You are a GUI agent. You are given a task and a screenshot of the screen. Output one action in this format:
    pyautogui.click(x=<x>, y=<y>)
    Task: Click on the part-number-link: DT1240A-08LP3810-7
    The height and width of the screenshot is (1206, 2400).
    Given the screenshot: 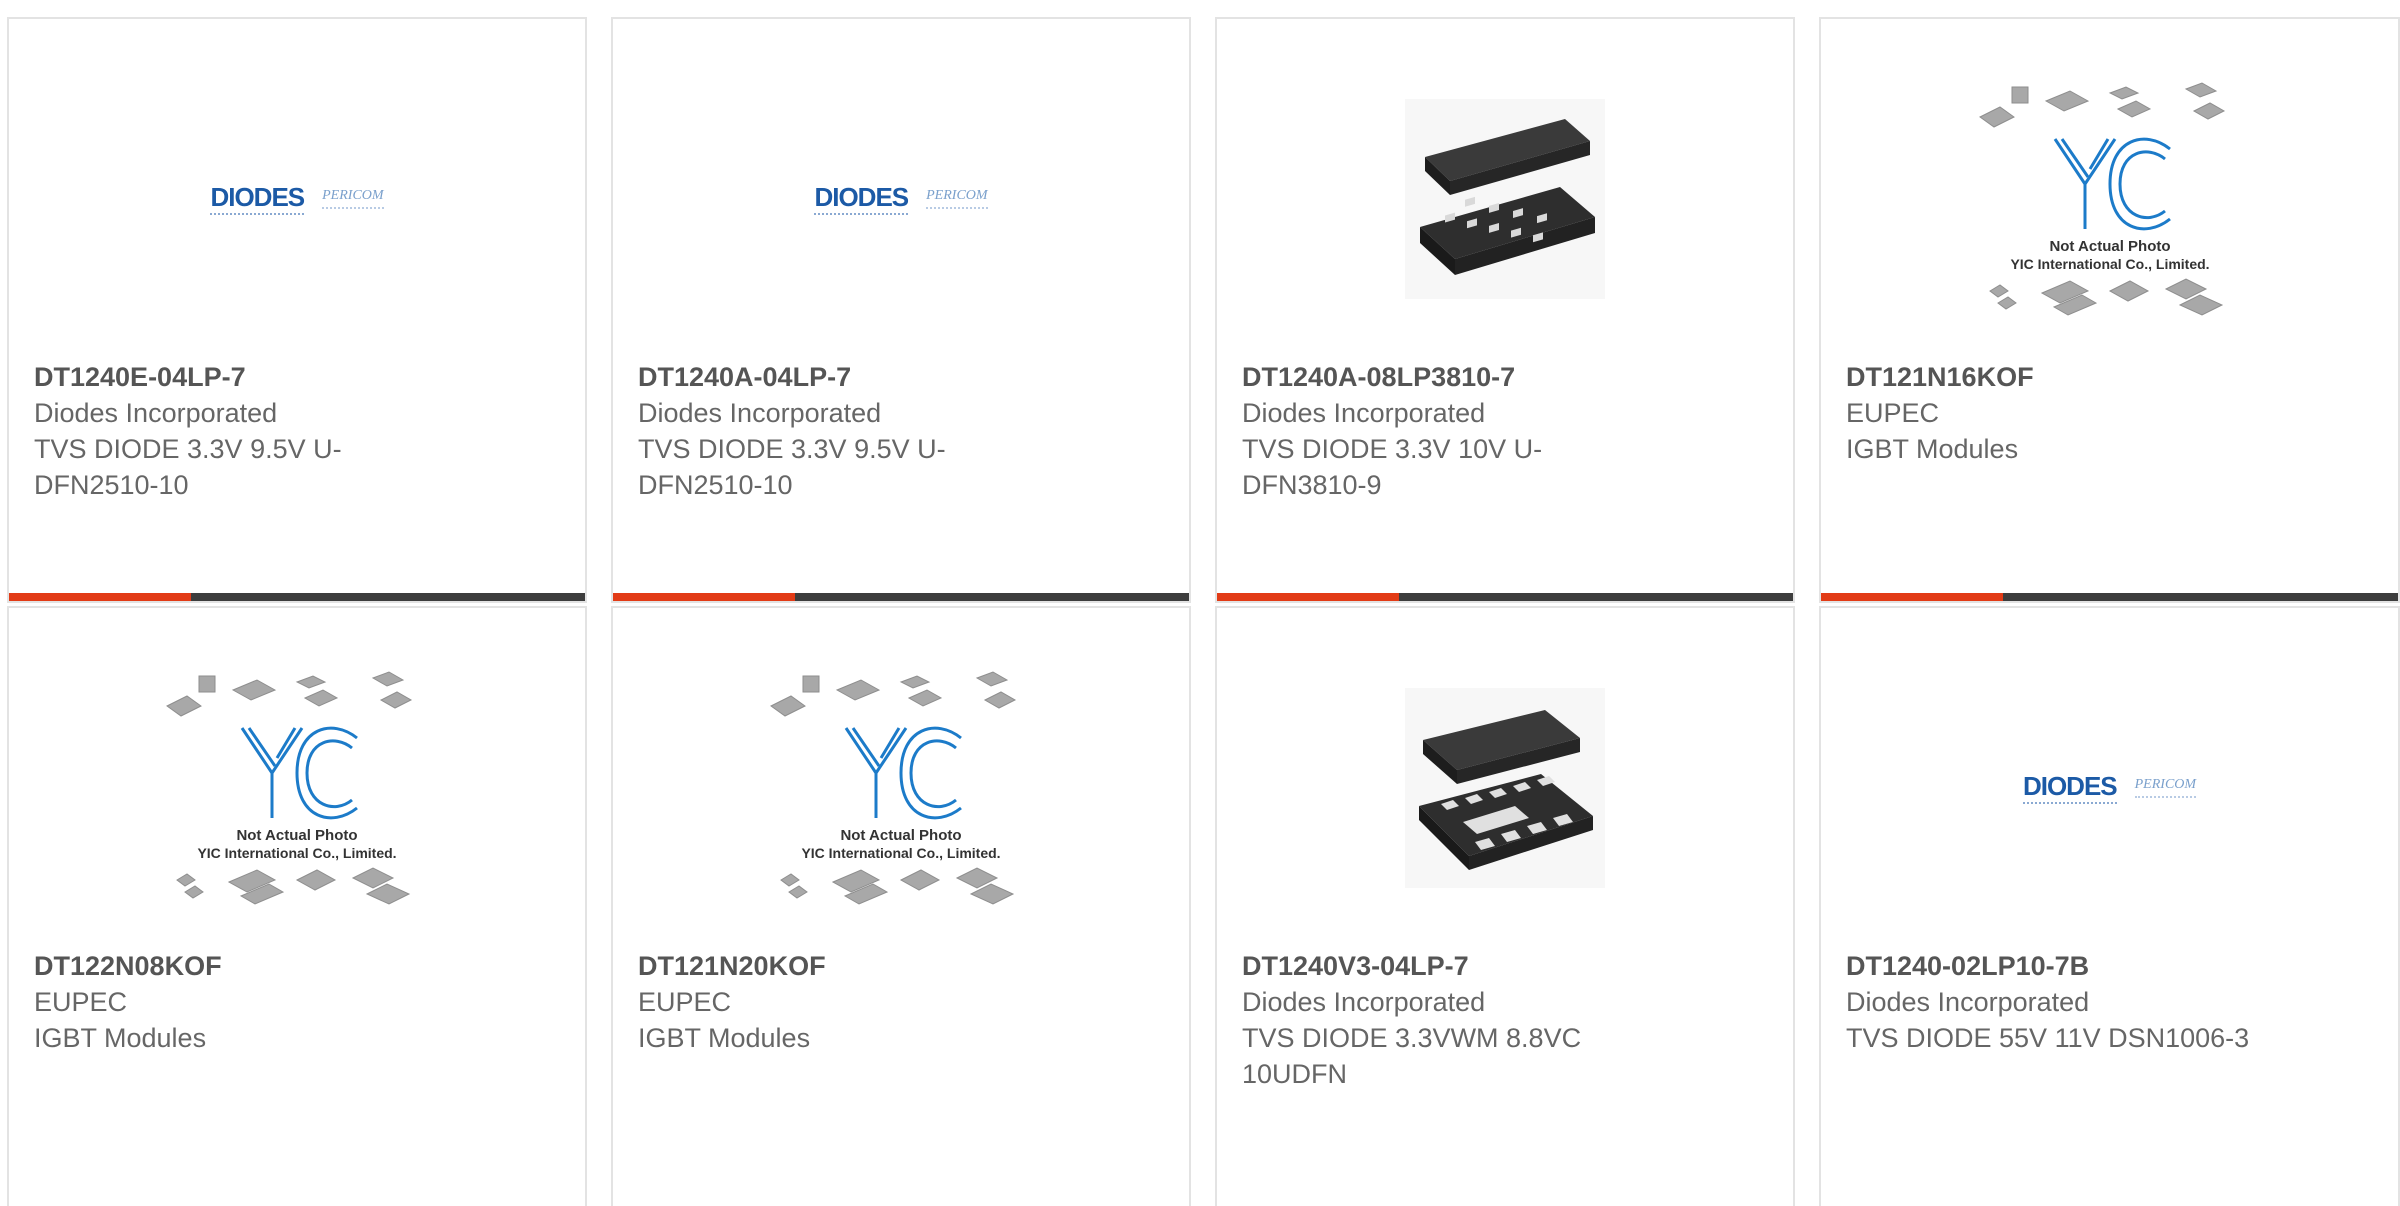 What is the action you would take?
    pyautogui.click(x=1452, y=377)
    